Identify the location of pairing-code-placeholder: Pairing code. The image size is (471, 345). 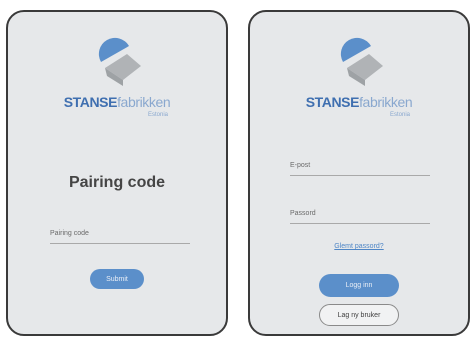
(69, 233).